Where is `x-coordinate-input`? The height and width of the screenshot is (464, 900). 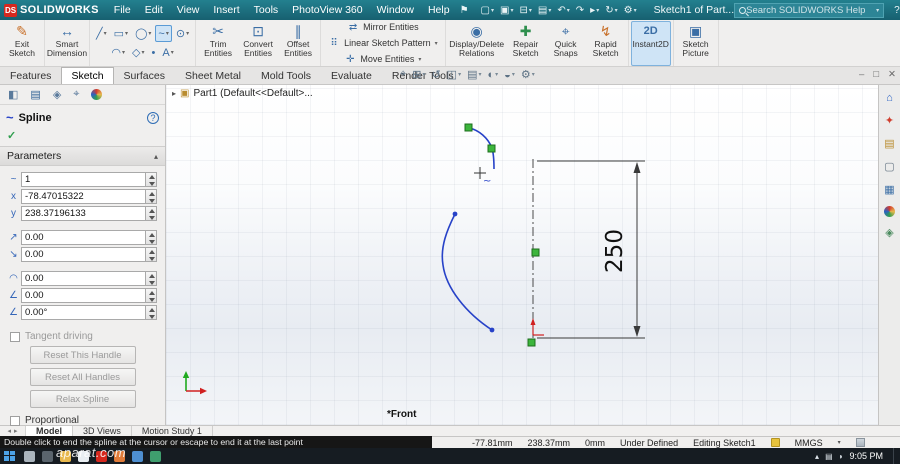 x-coordinate-input is located at coordinates (83, 196).